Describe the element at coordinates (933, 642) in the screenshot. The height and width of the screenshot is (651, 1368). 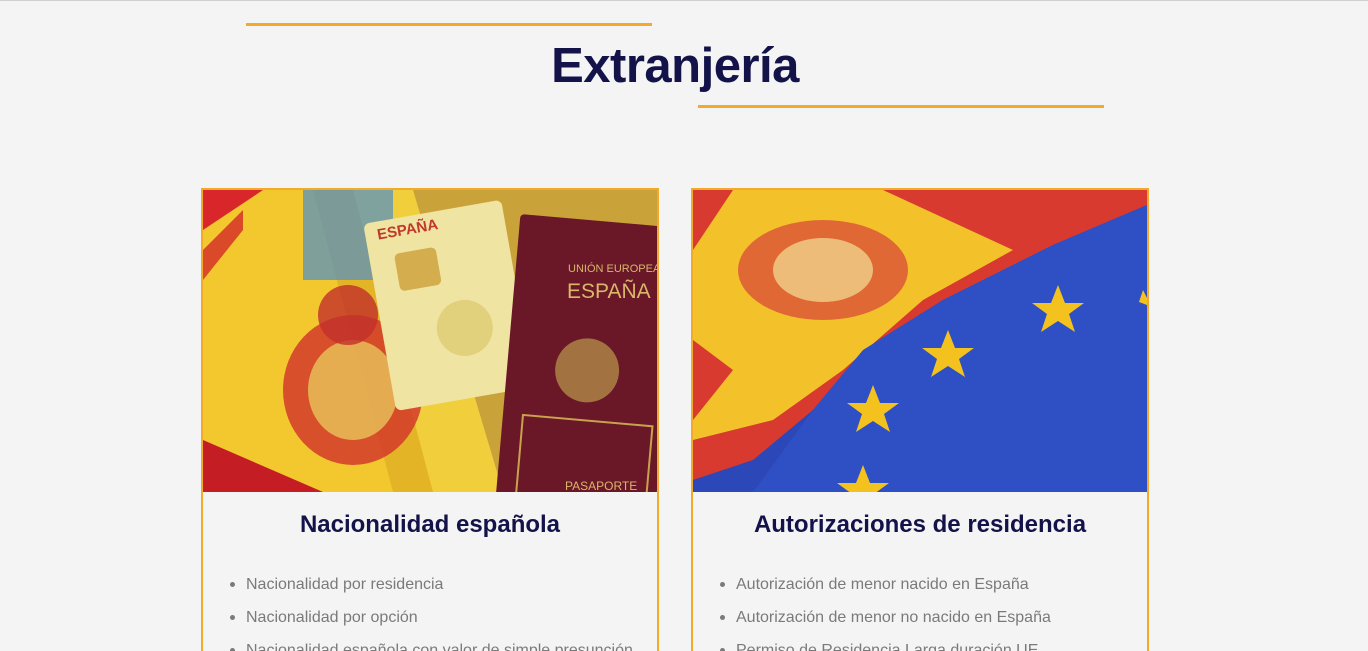
I see `list-item: Permiso de Residencia Larga duración UE` at that location.